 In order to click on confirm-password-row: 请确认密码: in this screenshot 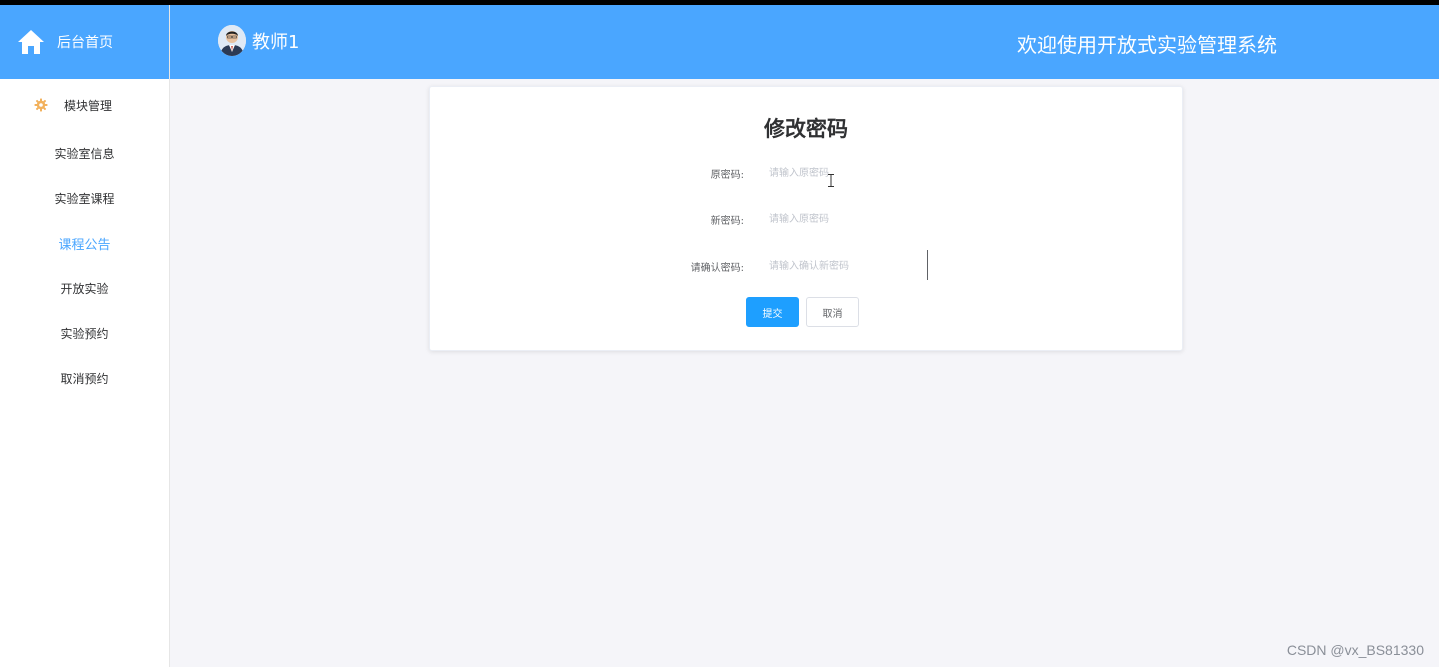, I will do `click(806, 266)`.